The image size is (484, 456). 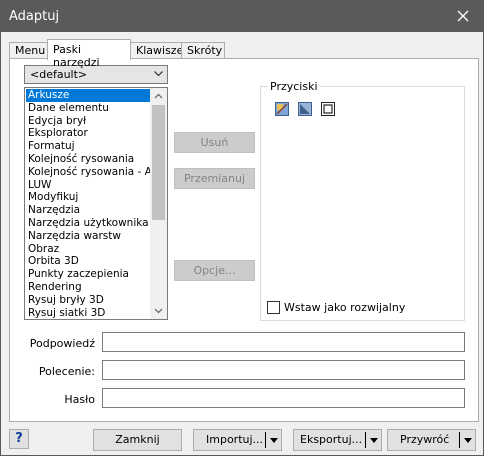 What do you see at coordinates (282, 109) in the screenshot?
I see `sheet-tool-icon` at bounding box center [282, 109].